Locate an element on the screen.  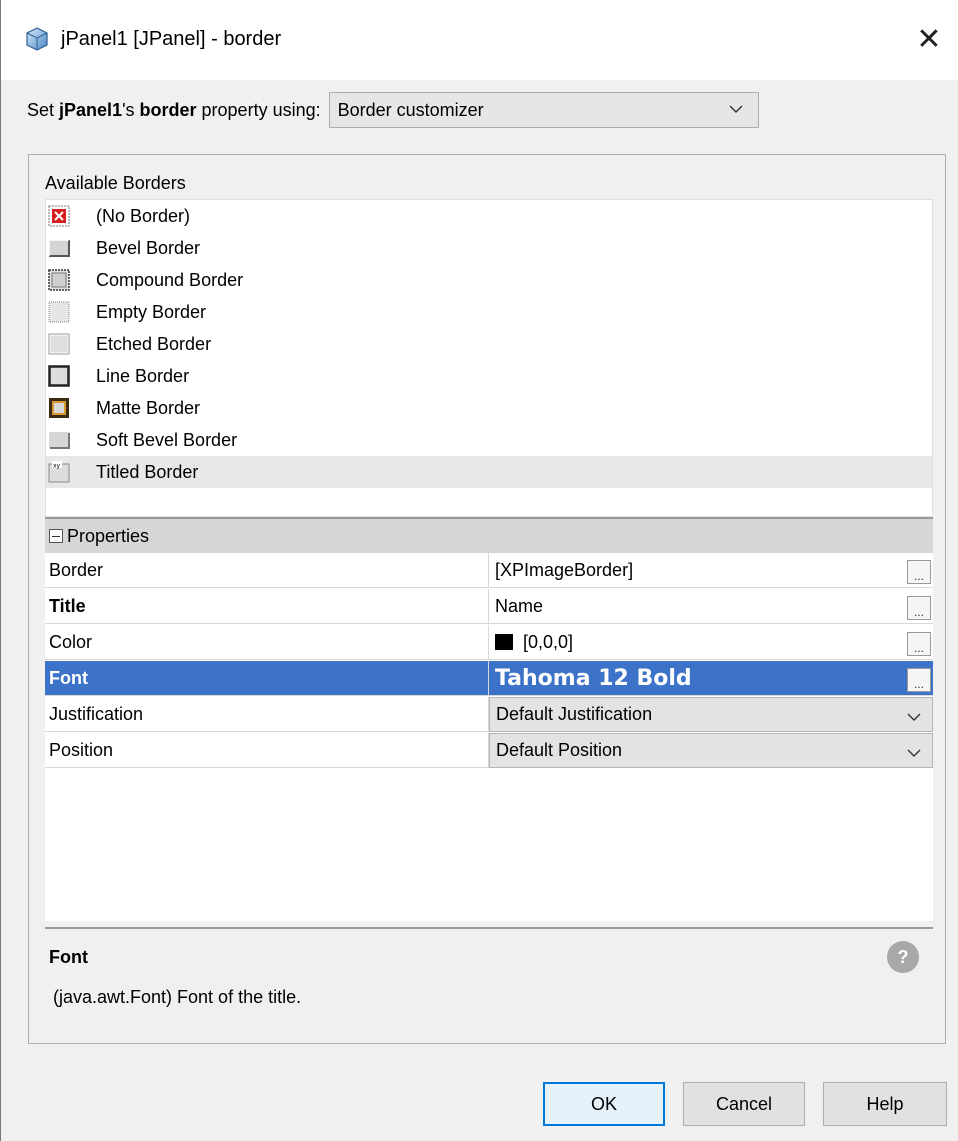
property-name: Title is located at coordinates (267, 606).